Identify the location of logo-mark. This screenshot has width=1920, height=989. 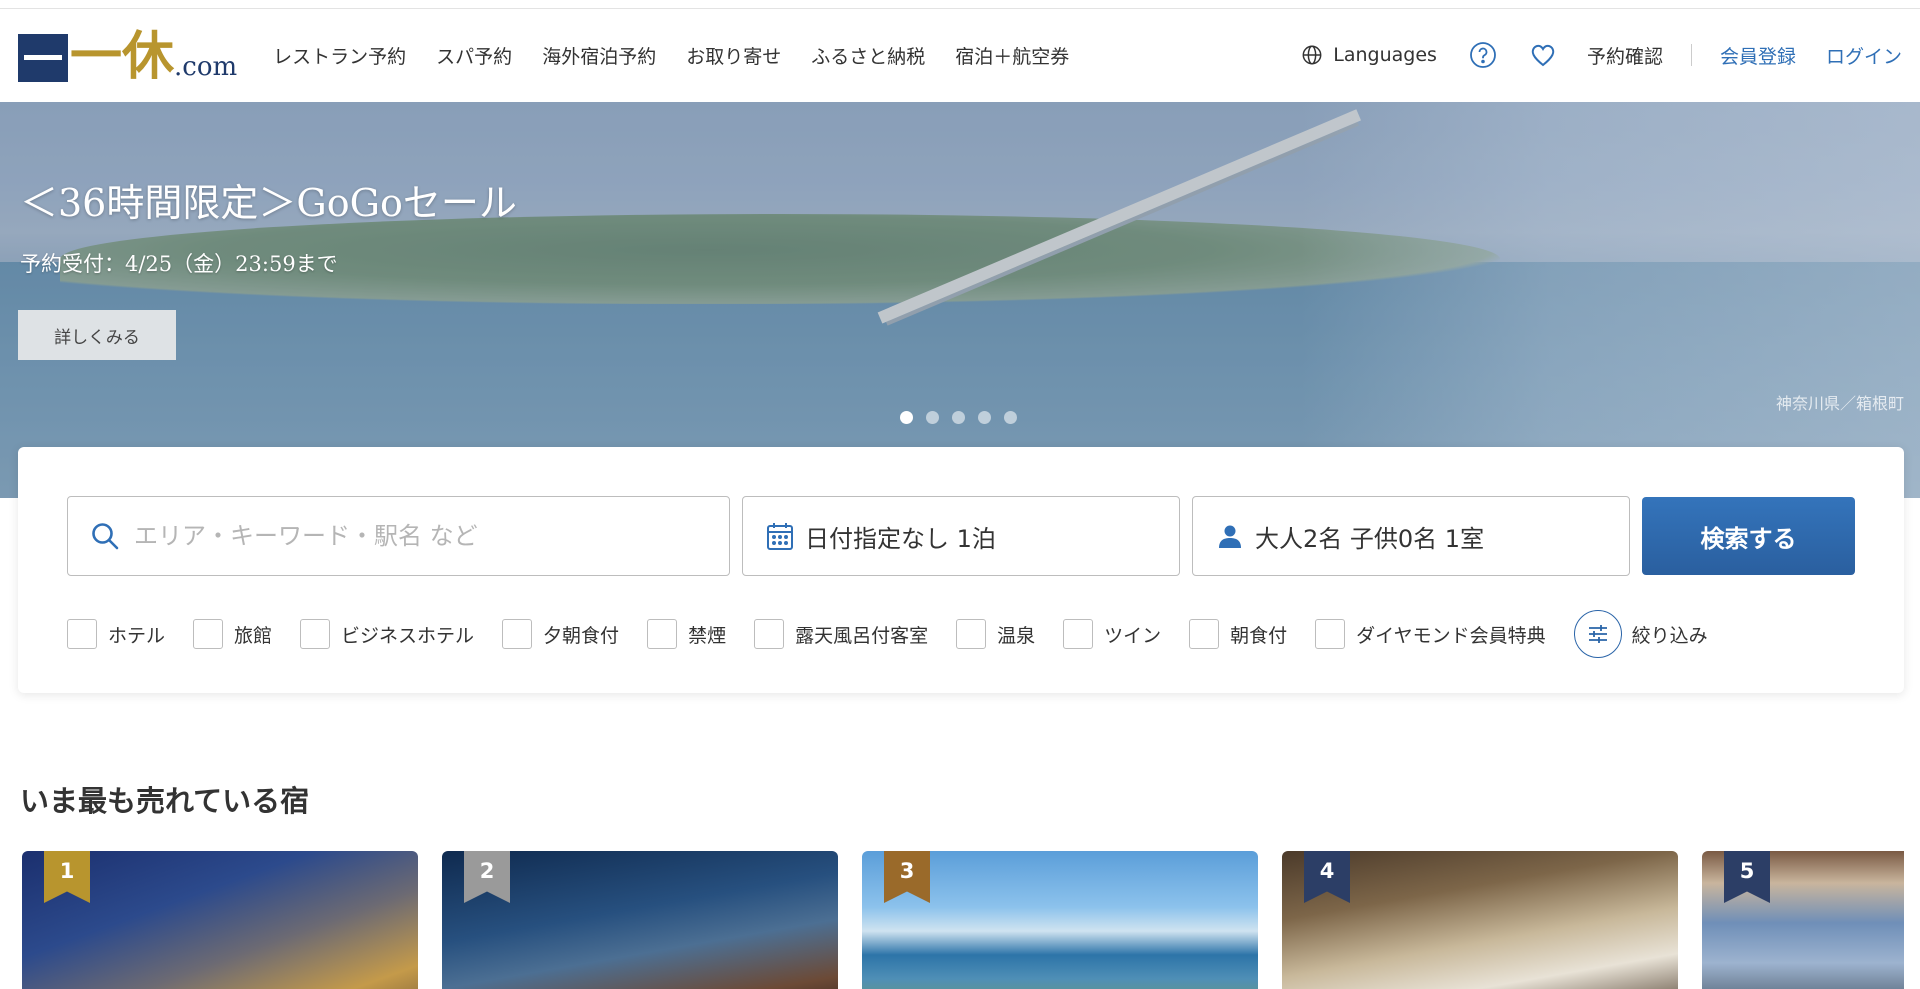
(43, 58).